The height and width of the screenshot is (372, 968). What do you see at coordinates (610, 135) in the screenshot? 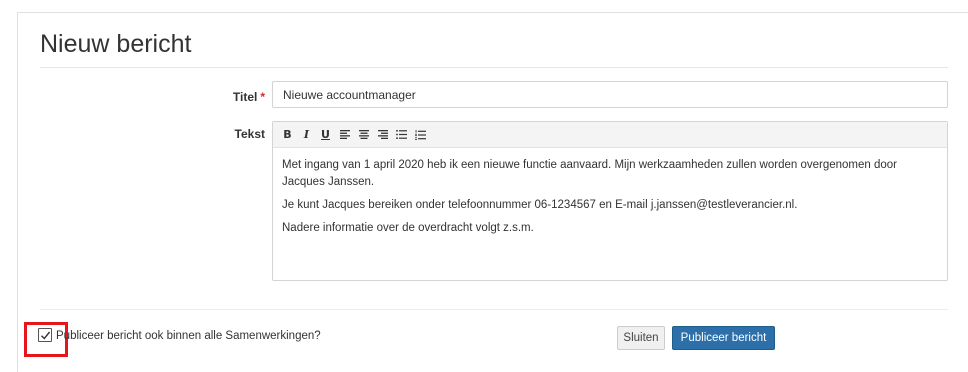
I see `editor-toolbar: B I U` at bounding box center [610, 135].